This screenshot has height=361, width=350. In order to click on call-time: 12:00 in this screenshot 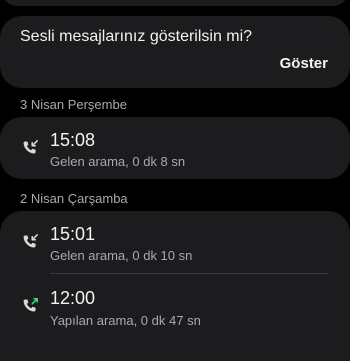, I will do `click(73, 298)`.